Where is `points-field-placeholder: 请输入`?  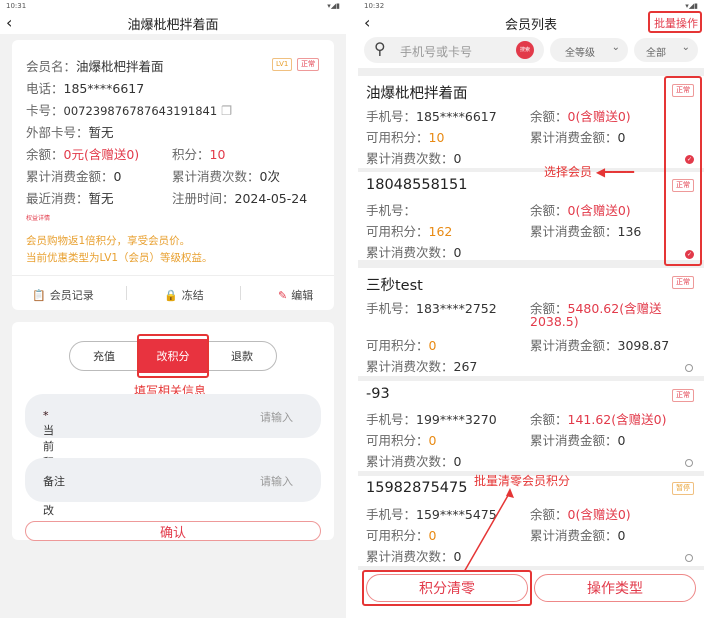
points-field-placeholder: 请输入 is located at coordinates (276, 417).